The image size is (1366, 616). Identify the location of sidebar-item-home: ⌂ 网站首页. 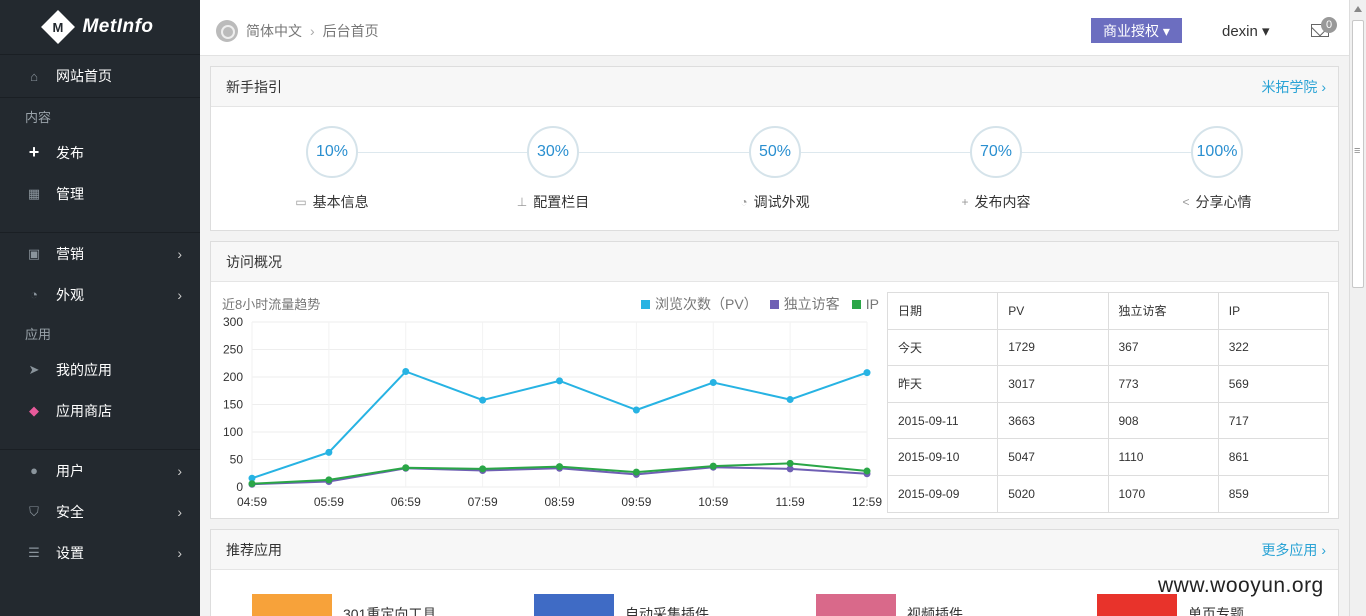
(100, 76).